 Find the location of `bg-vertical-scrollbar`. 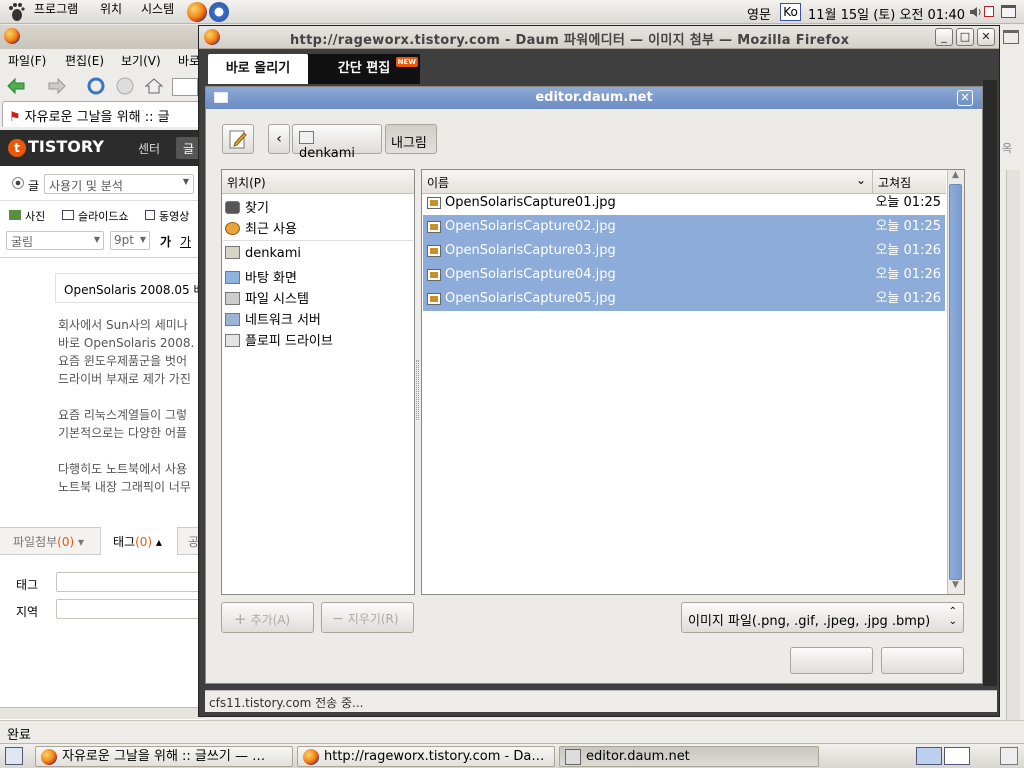

bg-vertical-scrollbar is located at coordinates (1013, 445).